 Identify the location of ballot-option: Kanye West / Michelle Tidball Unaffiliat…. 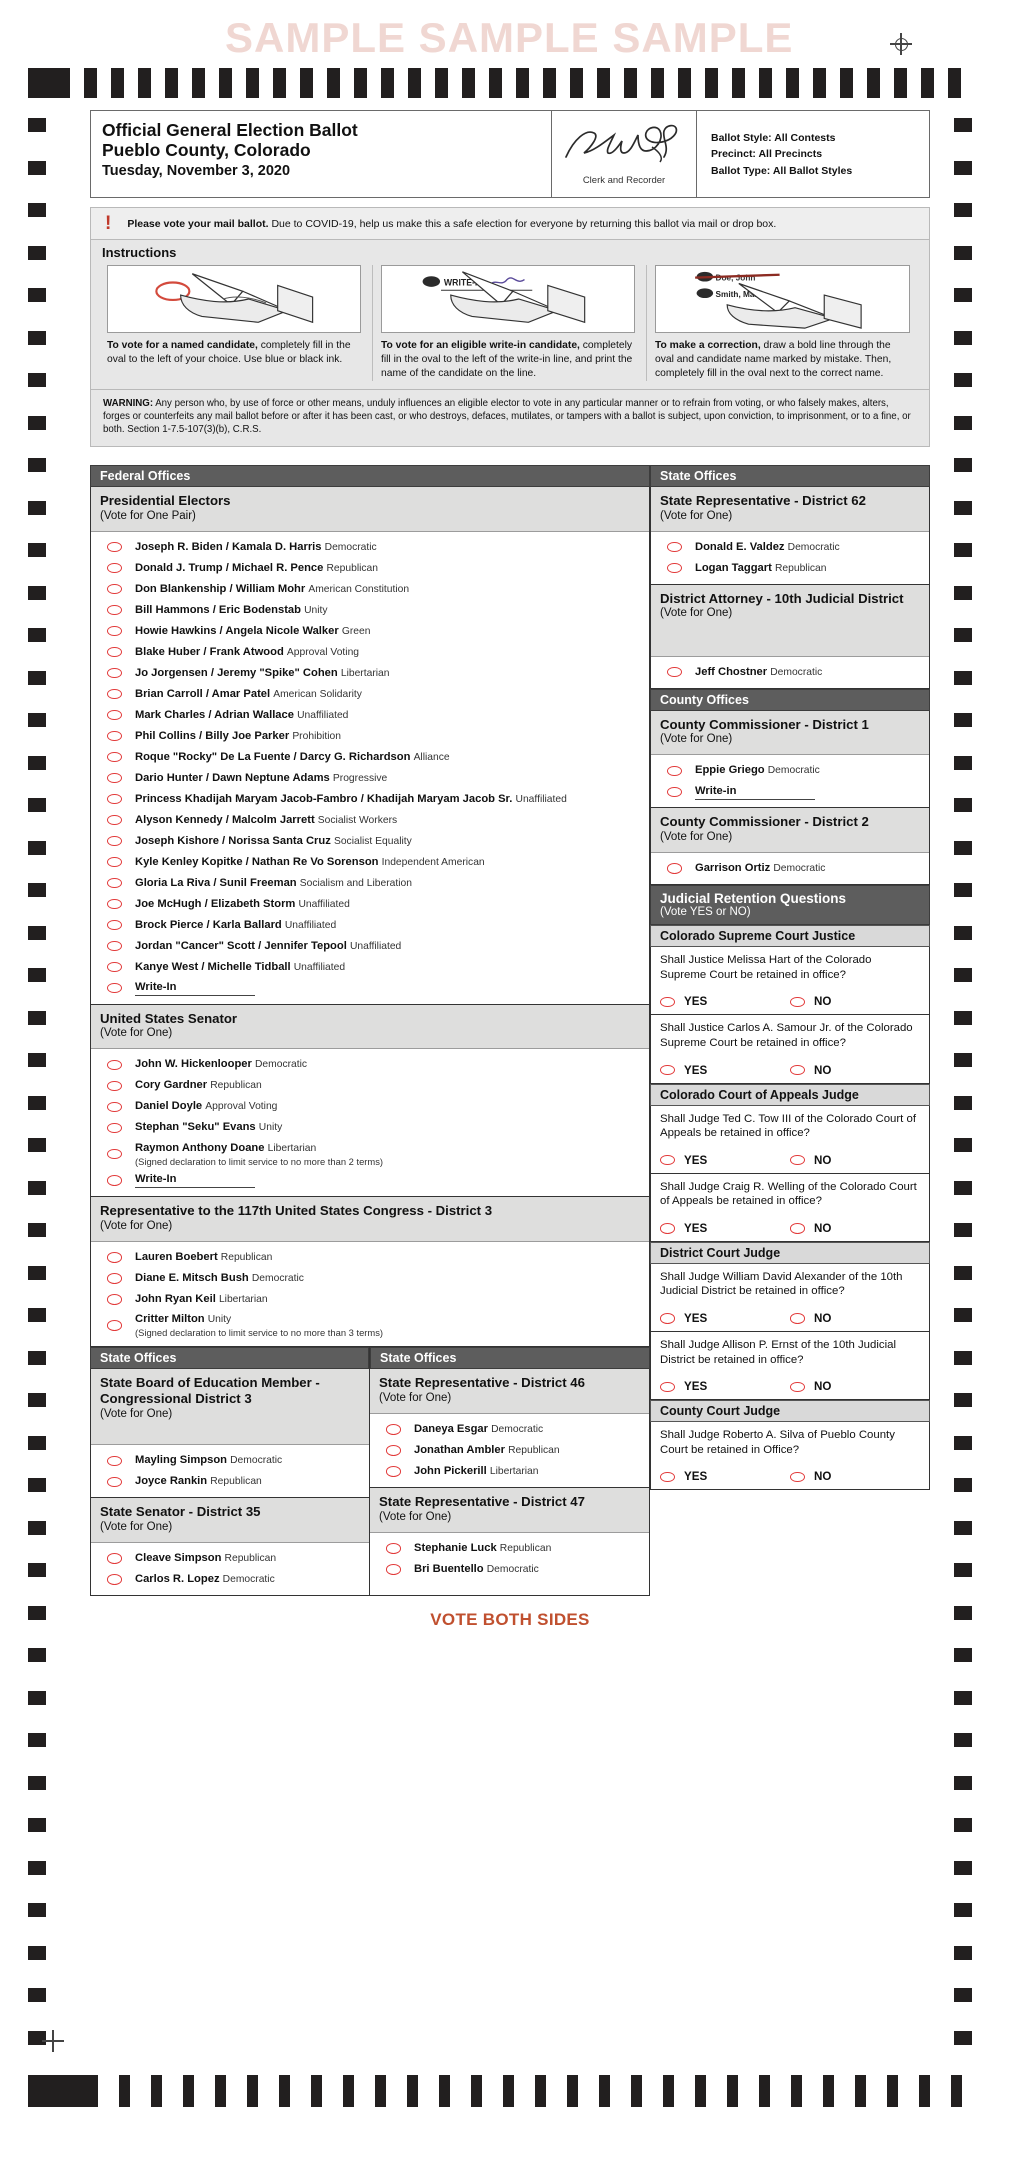
(370, 967).